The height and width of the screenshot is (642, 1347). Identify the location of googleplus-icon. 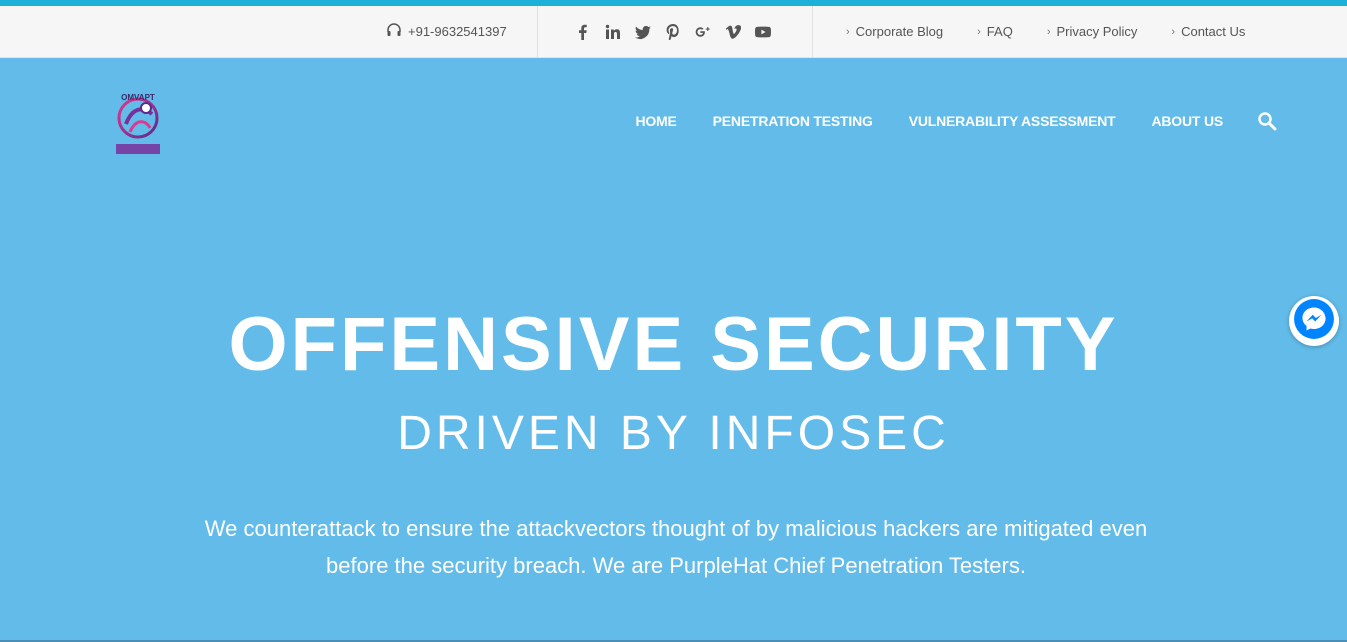
(703, 32).